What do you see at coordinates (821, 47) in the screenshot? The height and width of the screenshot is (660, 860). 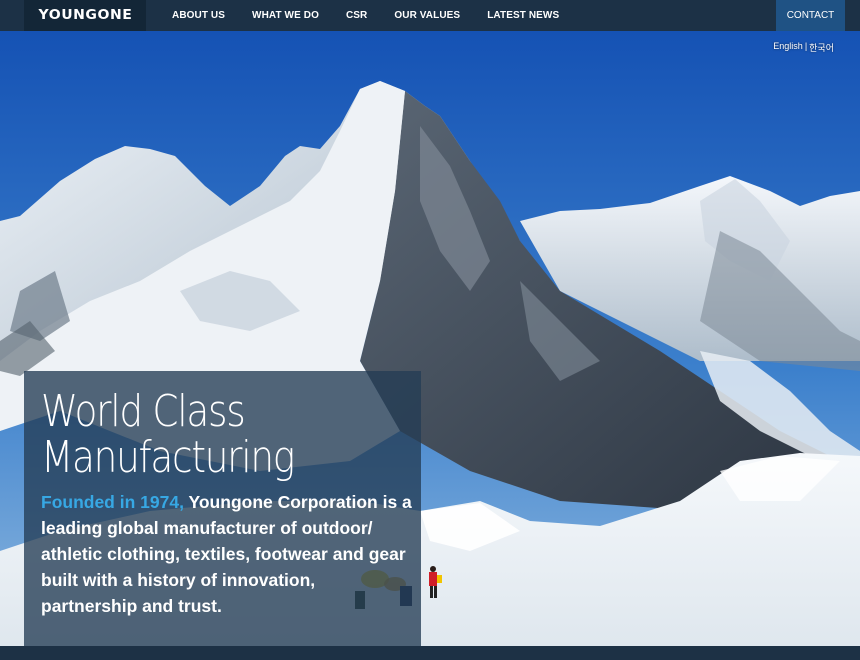 I see `language-korean: 한국어` at bounding box center [821, 47].